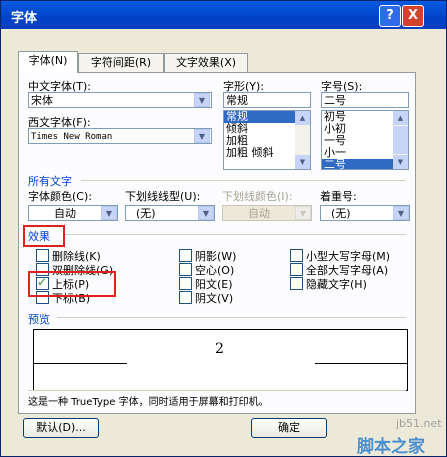 The image size is (447, 457). Describe the element at coordinates (336, 284) in the screenshot. I see `hidden-text-label: 隐藏文字(H)` at that location.